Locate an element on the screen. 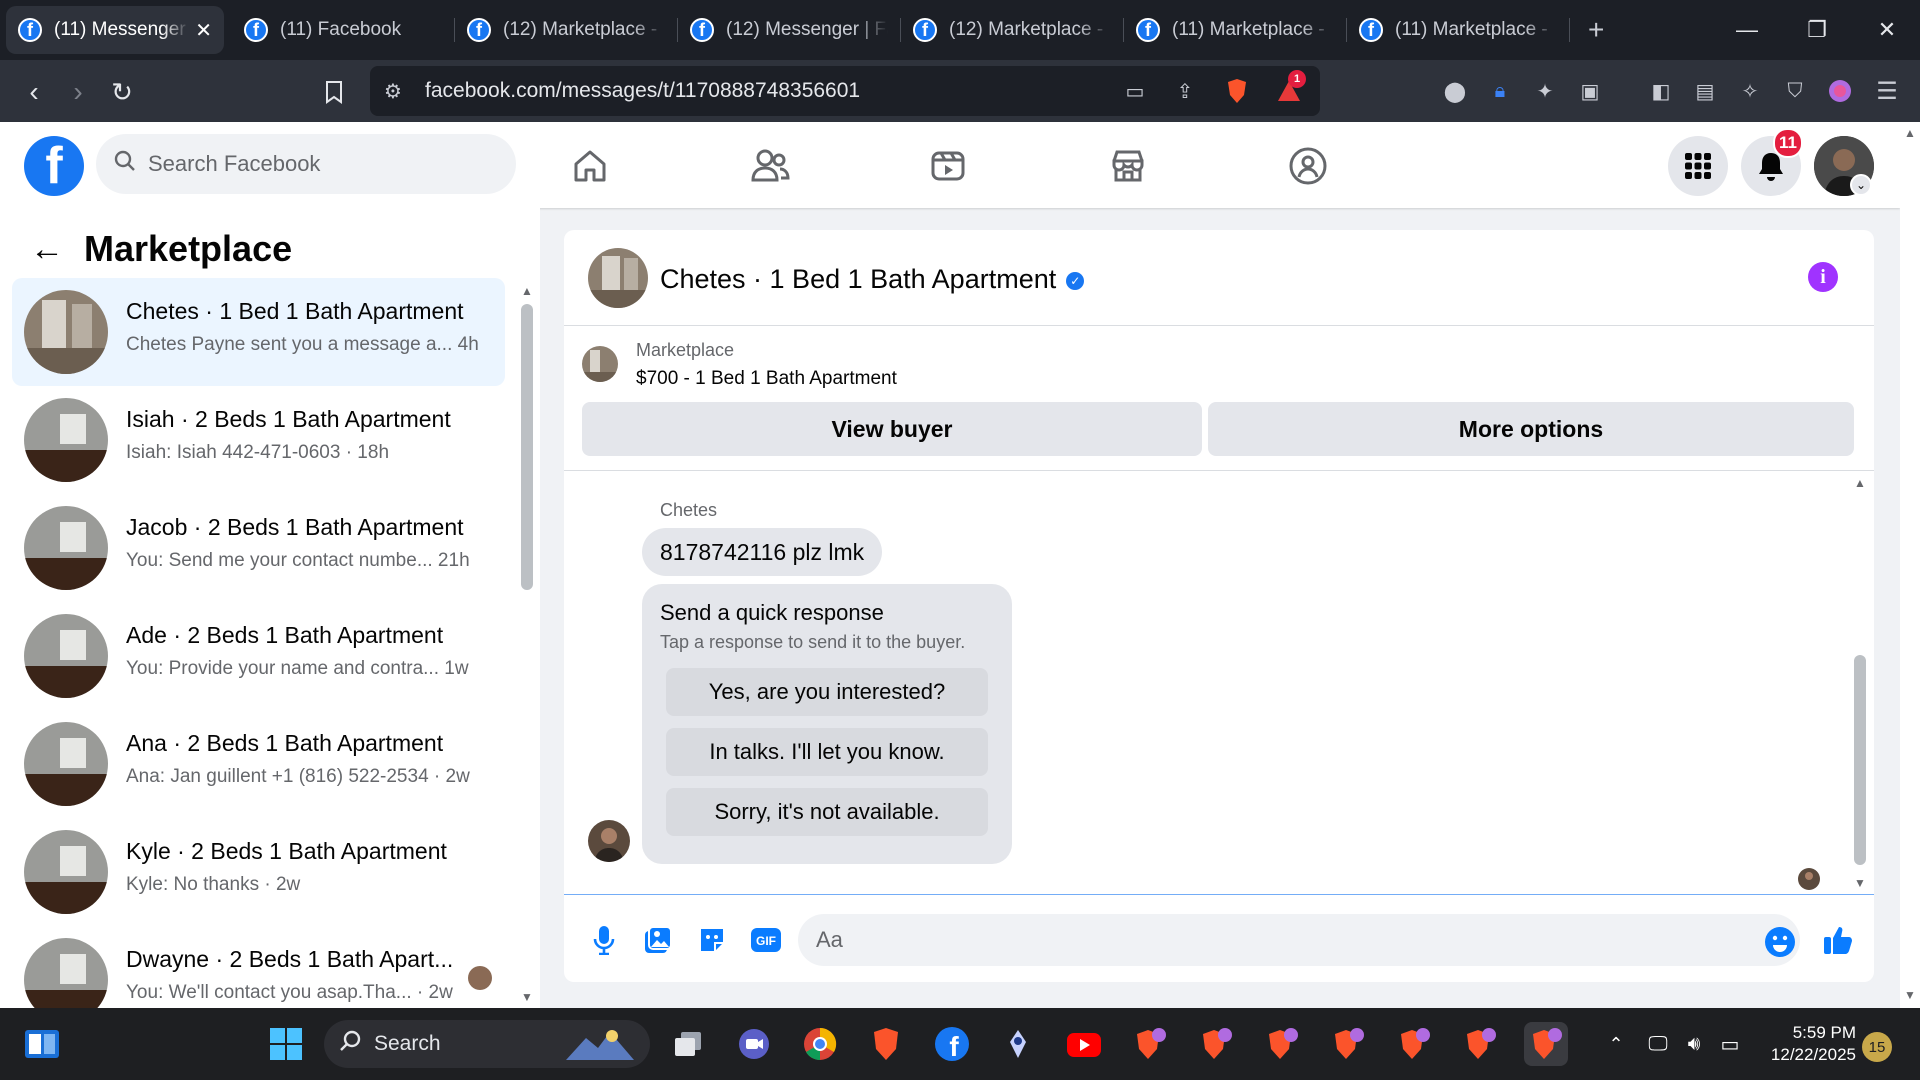  sticker-icon is located at coordinates (712, 940).